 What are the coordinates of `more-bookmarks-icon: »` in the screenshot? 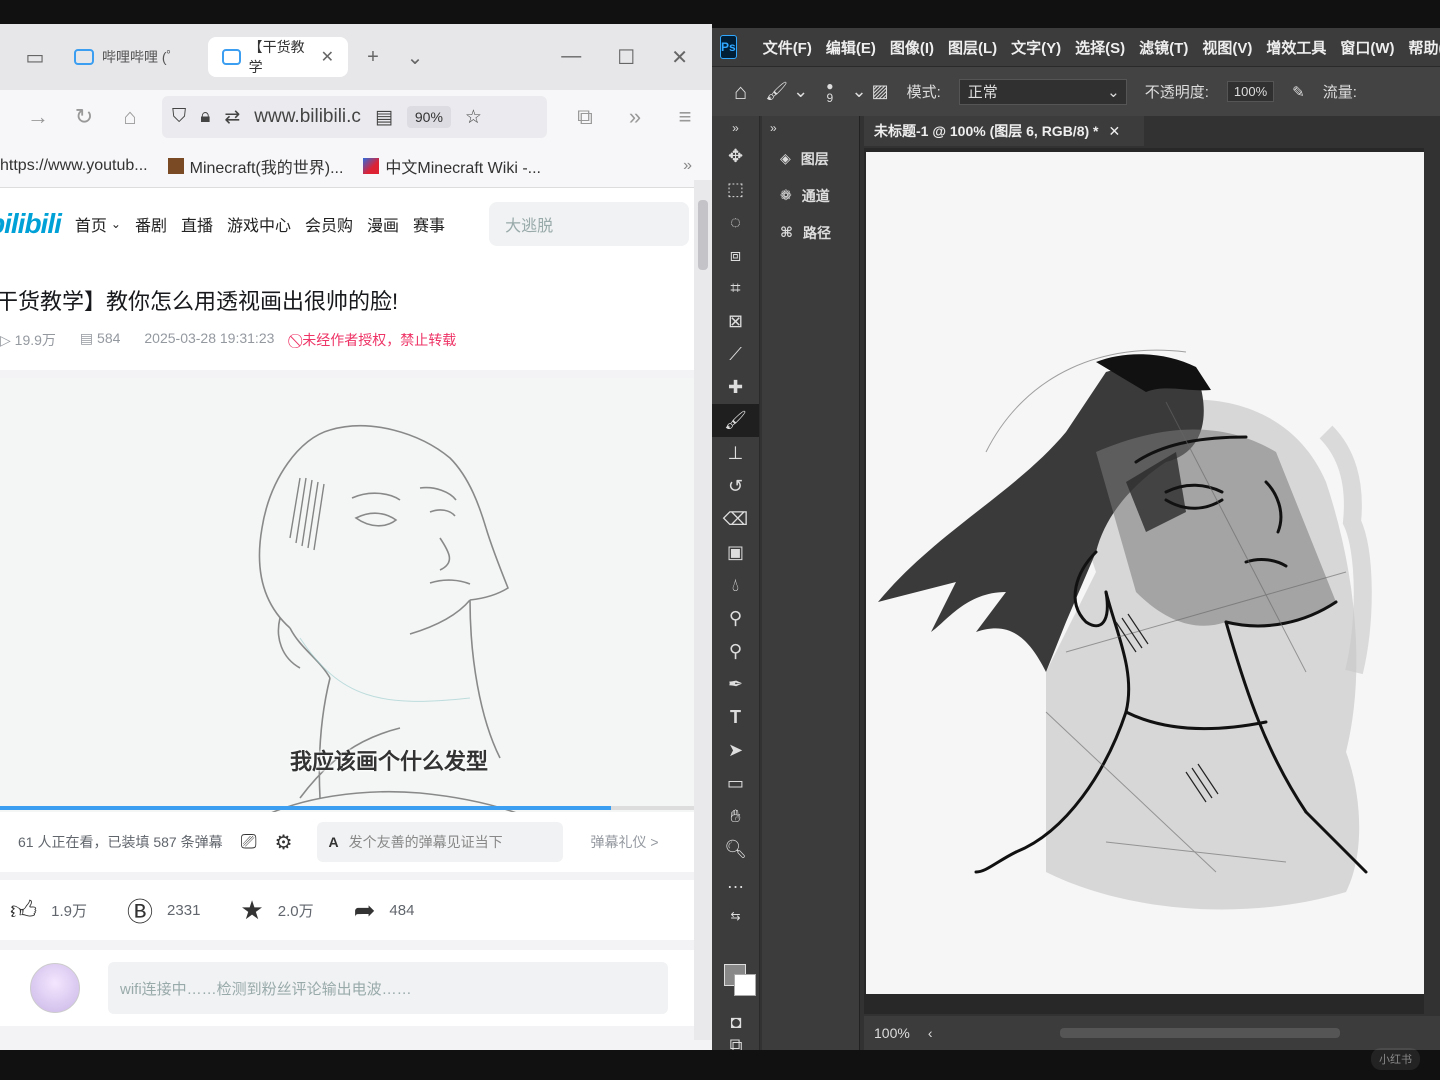 It's located at (697, 166).